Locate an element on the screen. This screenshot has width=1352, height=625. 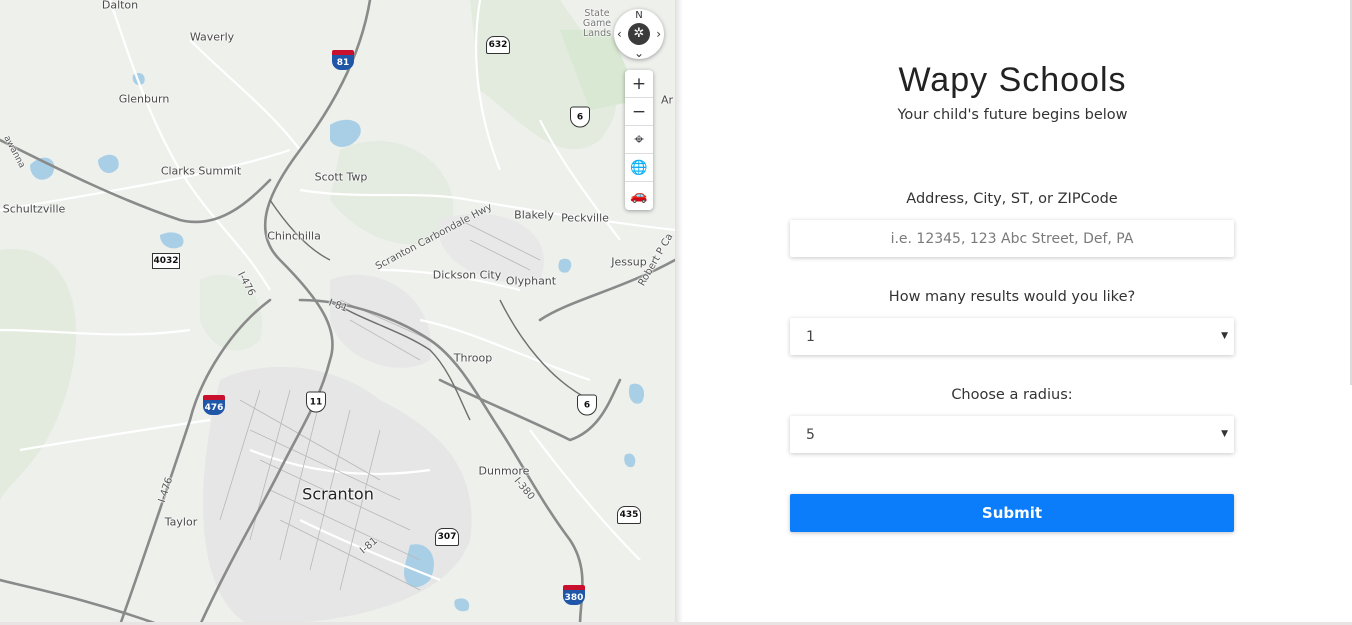
compass-north-label: N is located at coordinates (639, 15).